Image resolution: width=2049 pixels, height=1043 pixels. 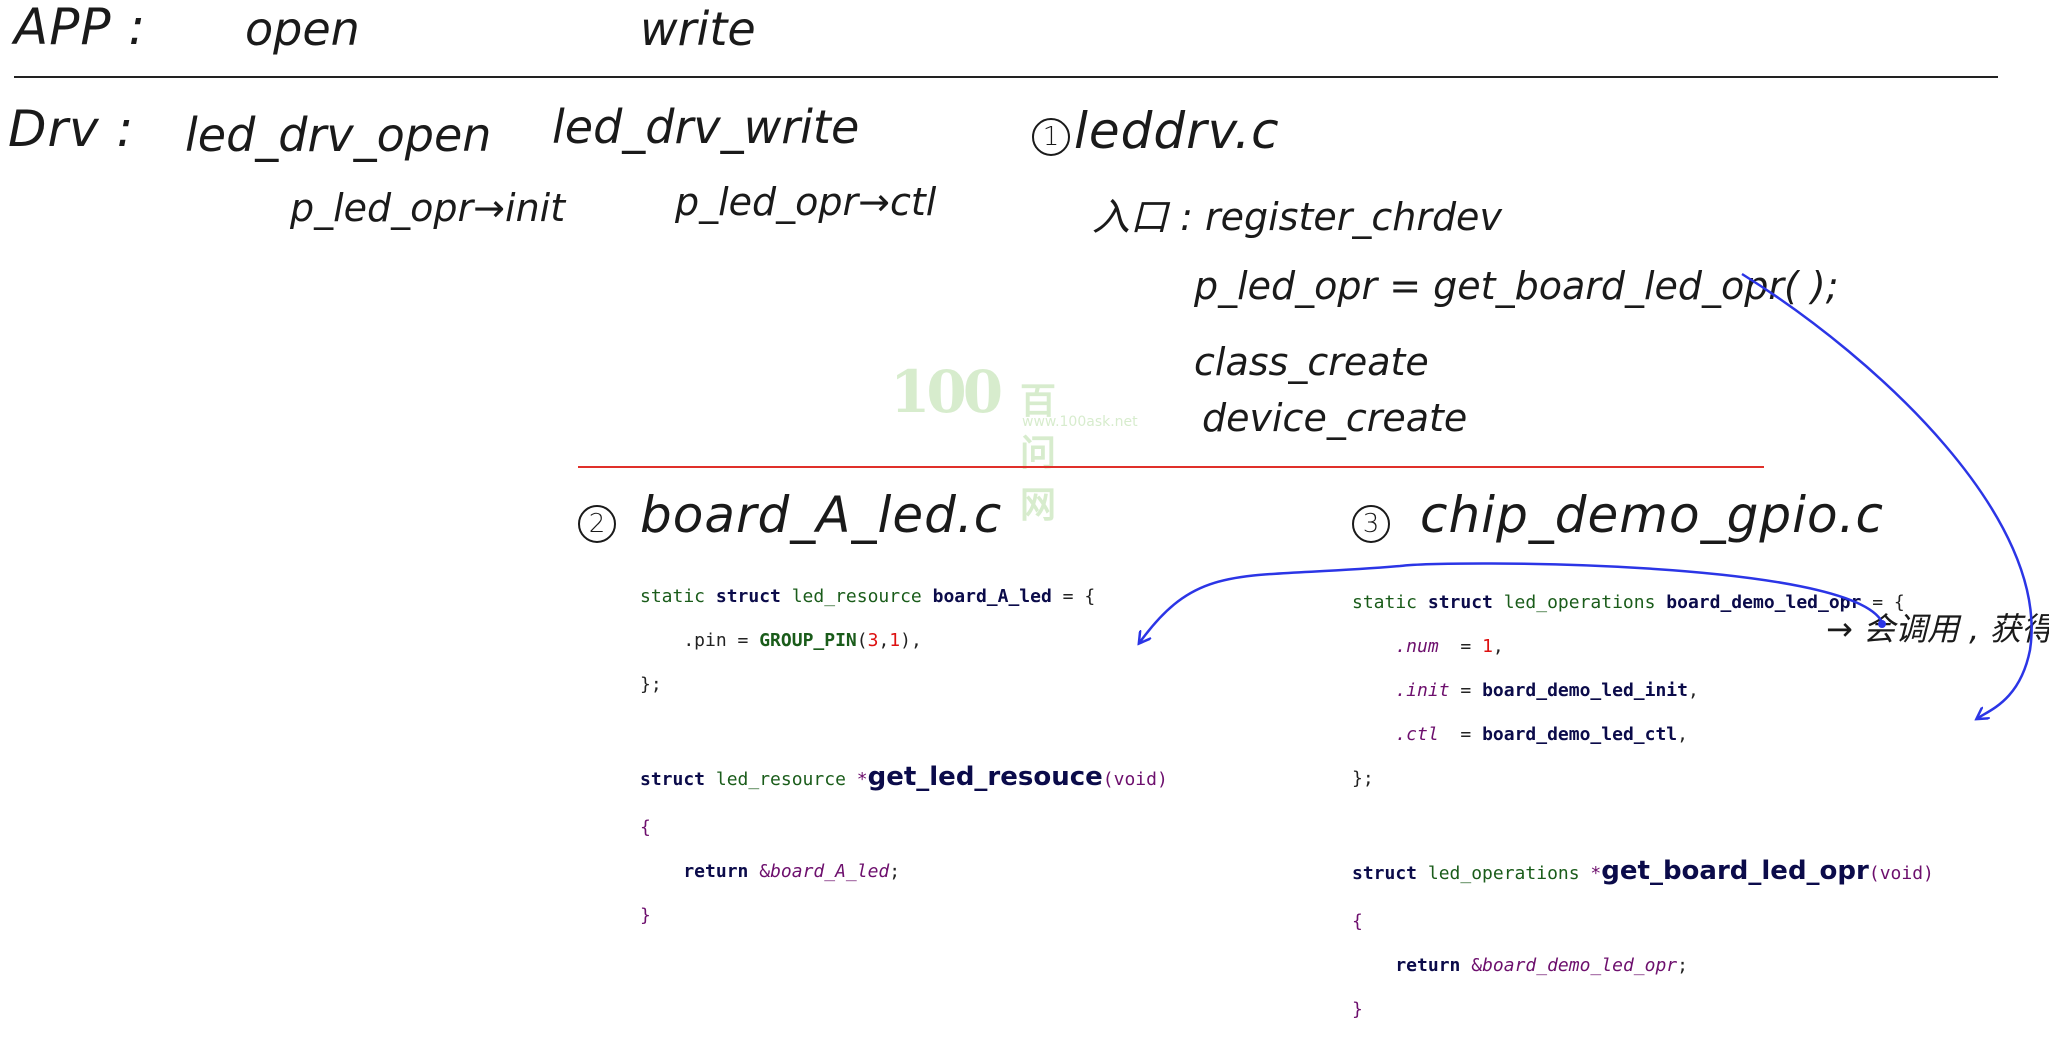 I want to click on drv-write-call: p_led_opr→ctl, so click(x=806, y=202).